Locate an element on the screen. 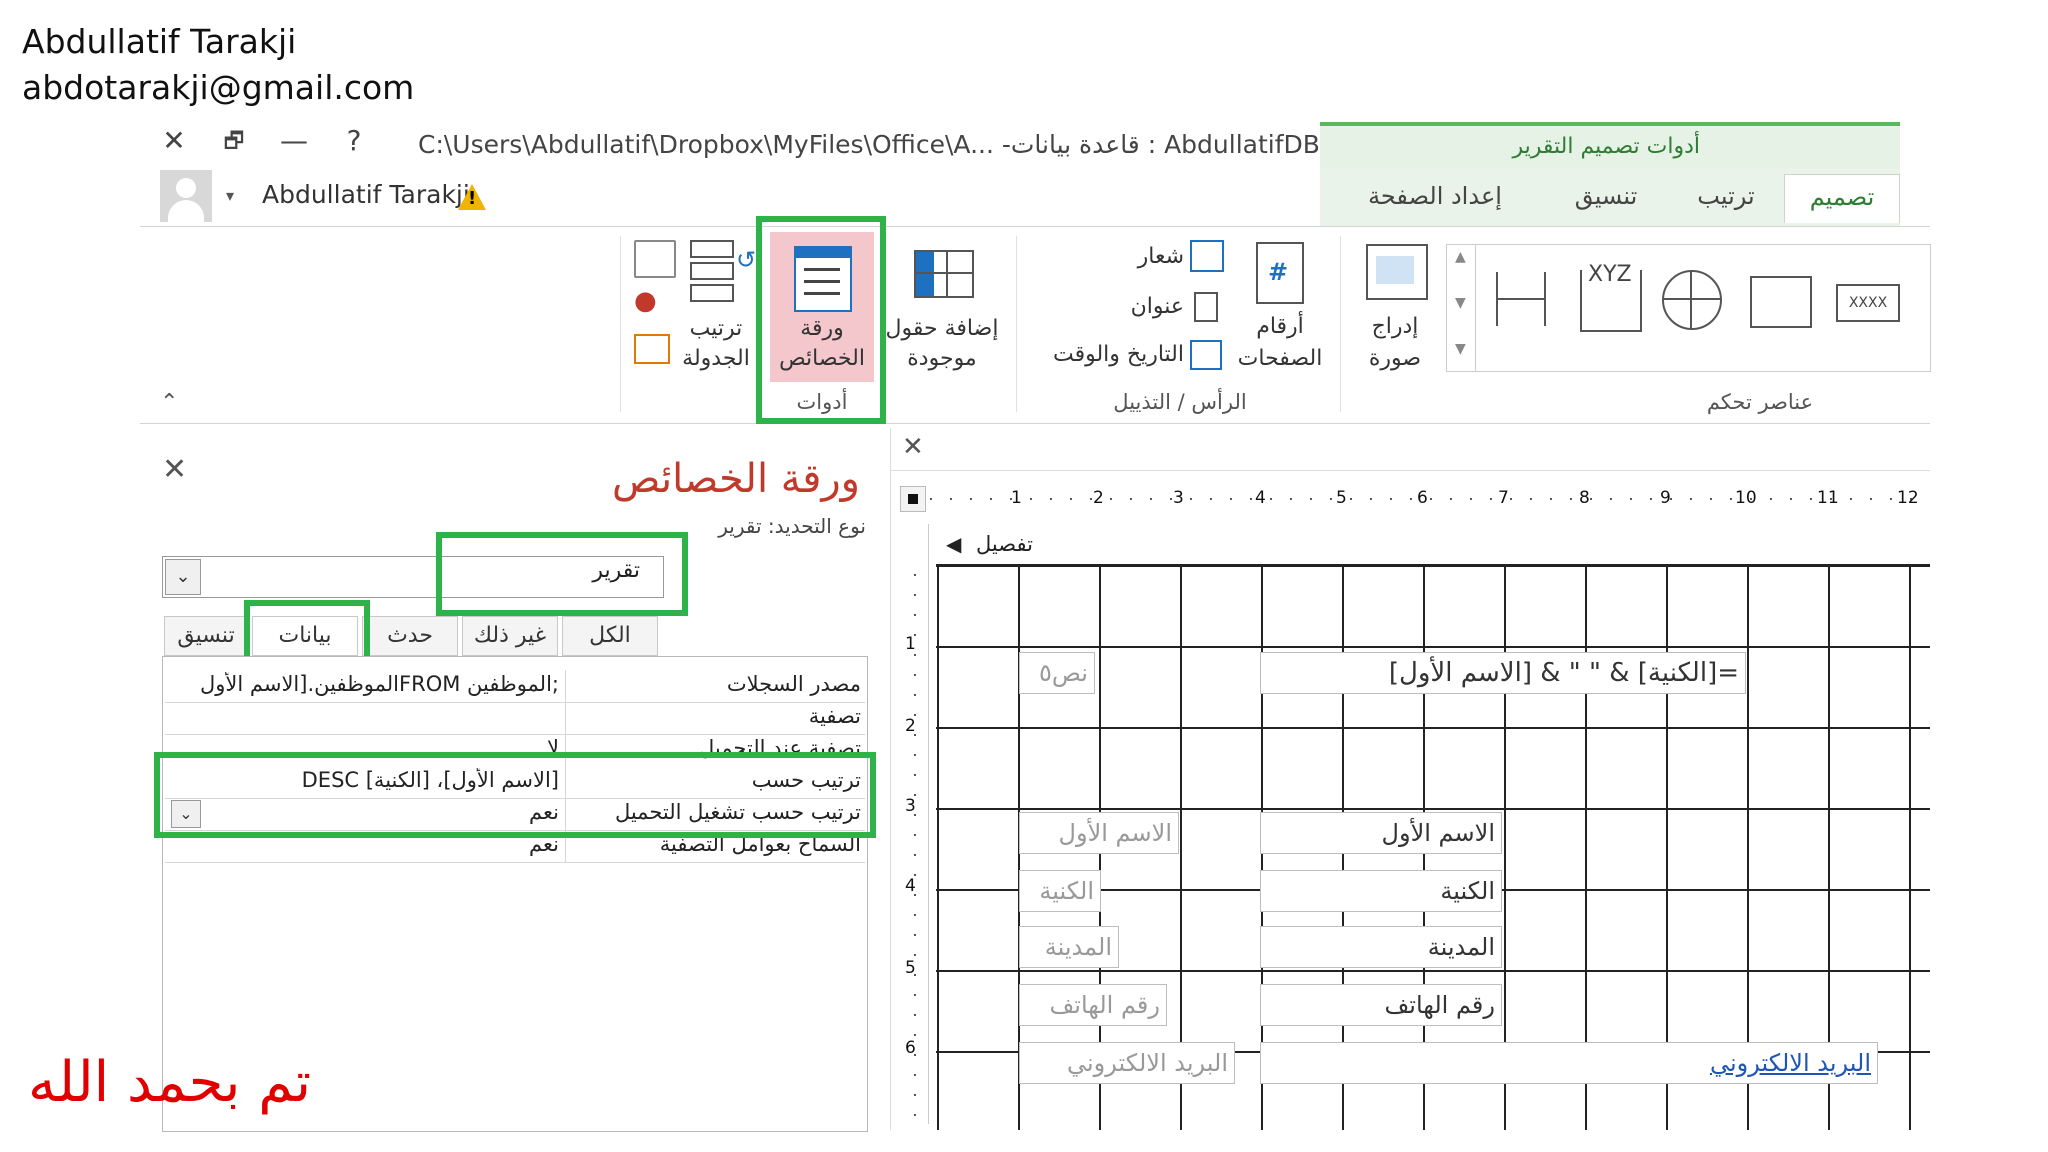  last-name-field: الكنية is located at coordinates (1381, 891).